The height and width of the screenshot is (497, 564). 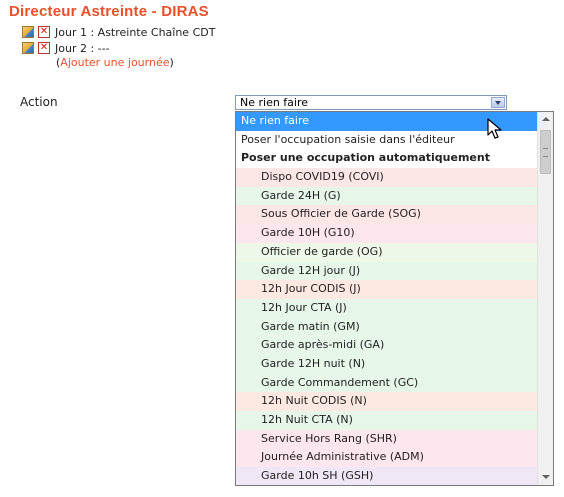 What do you see at coordinates (545, 152) in the screenshot?
I see `scroll-thumb` at bounding box center [545, 152].